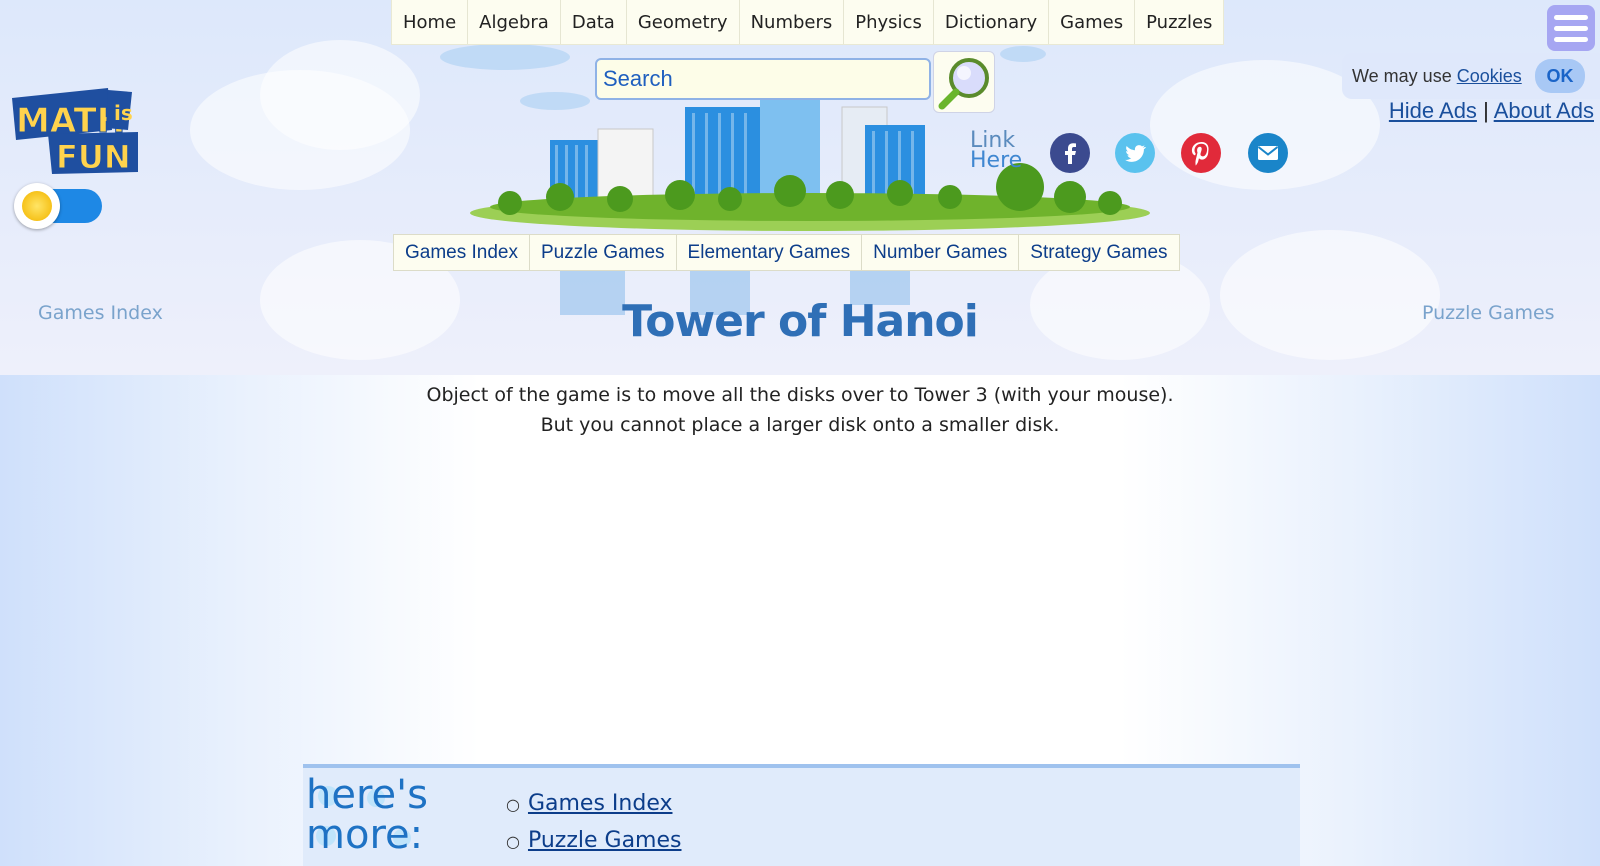  I want to click on pinterest-icon, so click(1201, 153).